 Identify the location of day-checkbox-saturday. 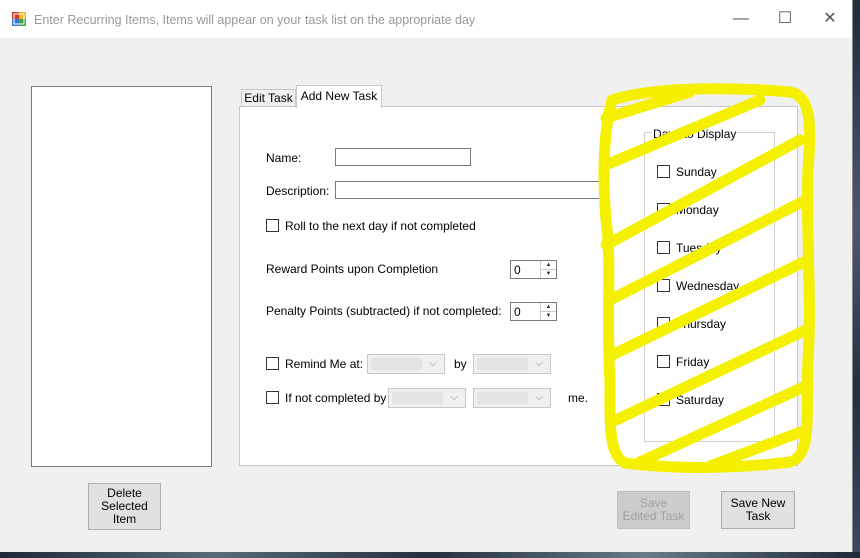
(663, 399).